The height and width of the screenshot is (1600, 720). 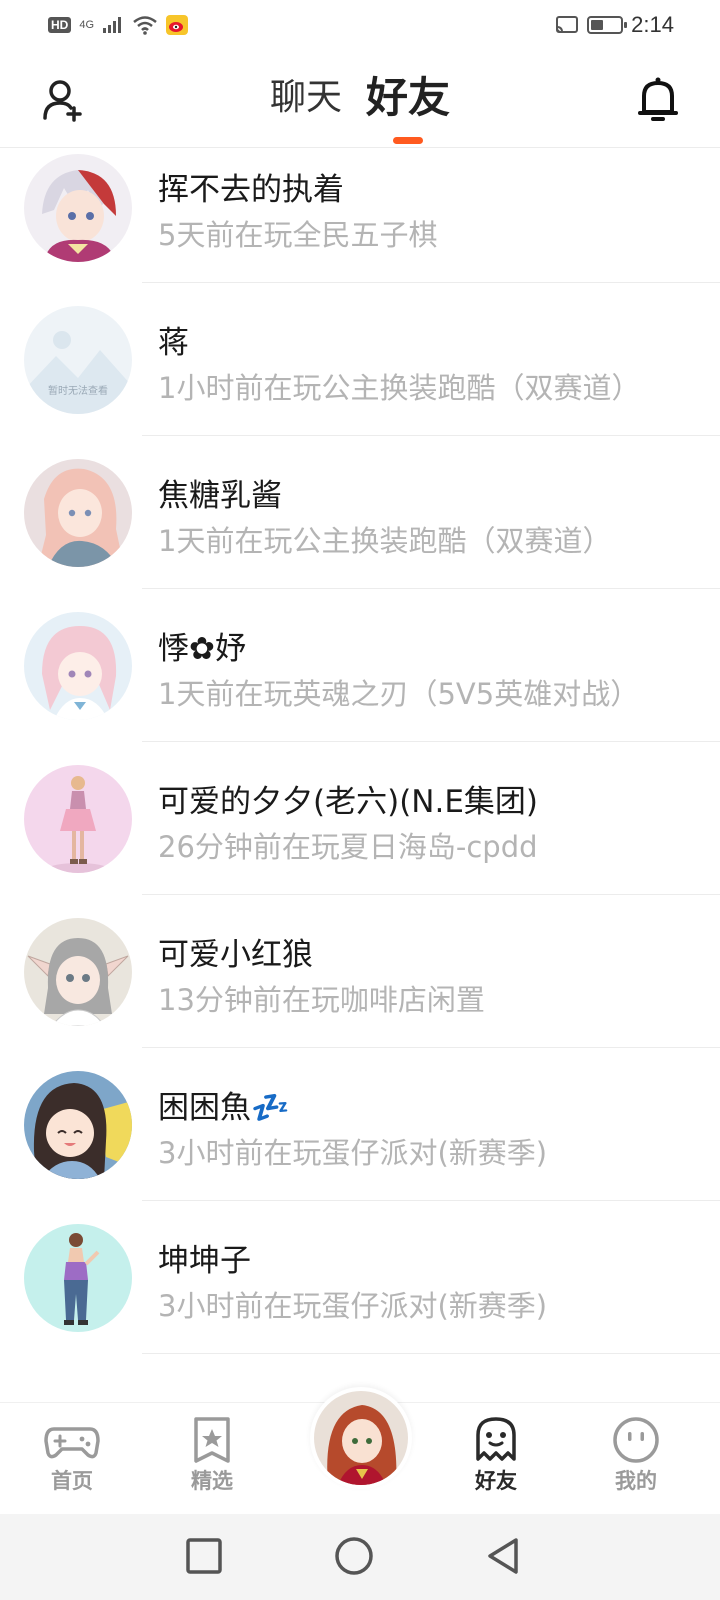 I want to click on recent-apps-icon, so click(x=204, y=1556).